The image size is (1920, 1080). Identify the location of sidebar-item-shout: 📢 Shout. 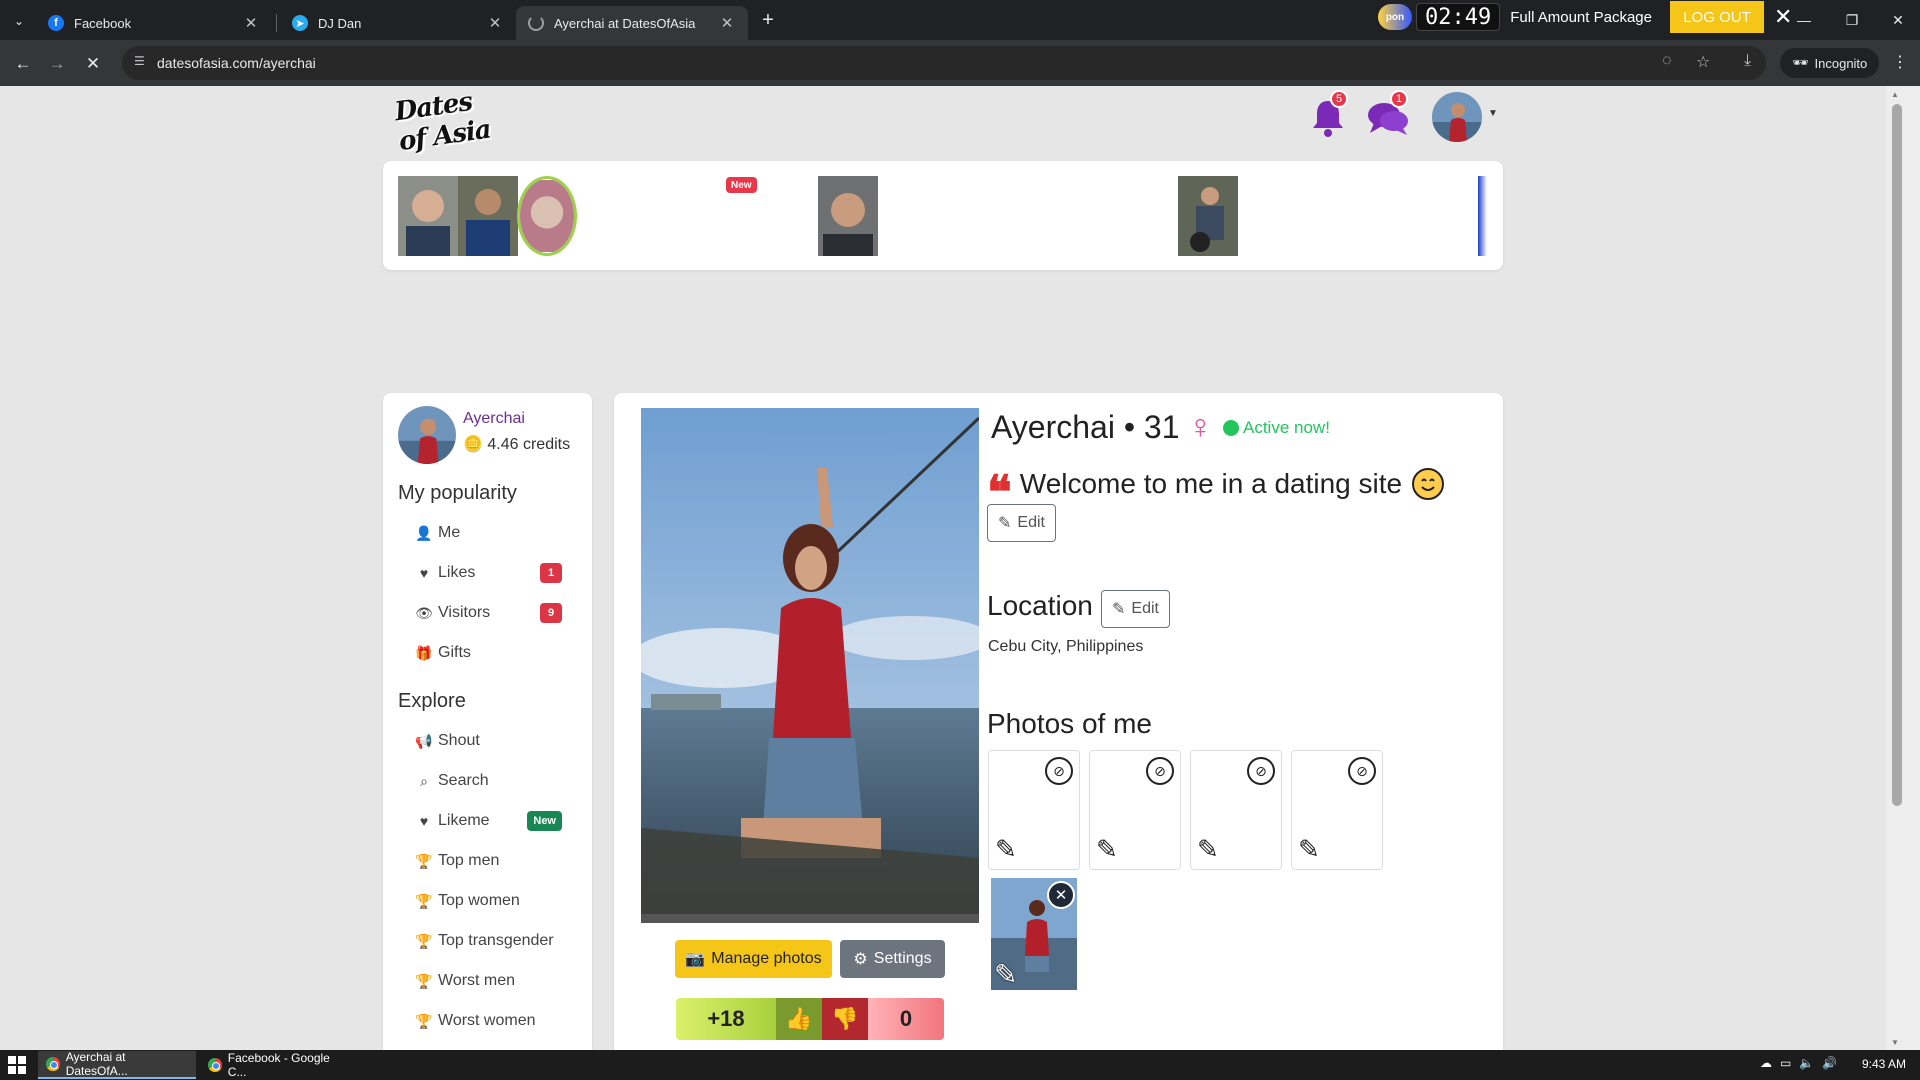
(488, 741).